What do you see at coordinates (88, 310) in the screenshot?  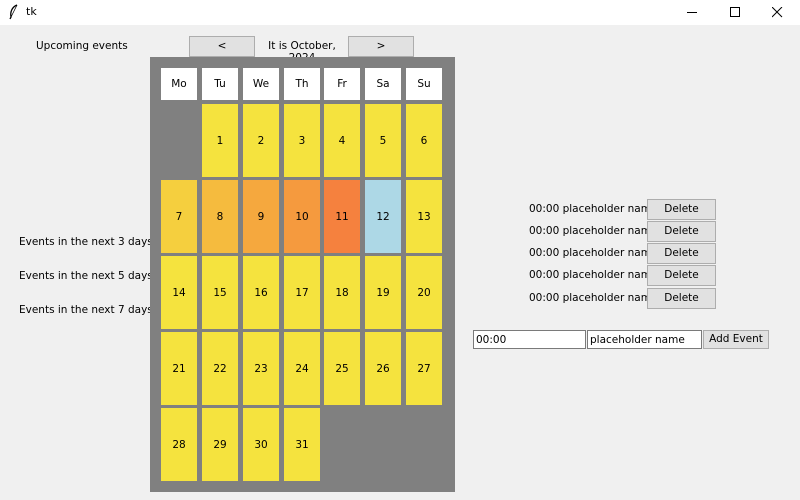 I see `next-7-days-label: Events in the next 7 days:` at bounding box center [88, 310].